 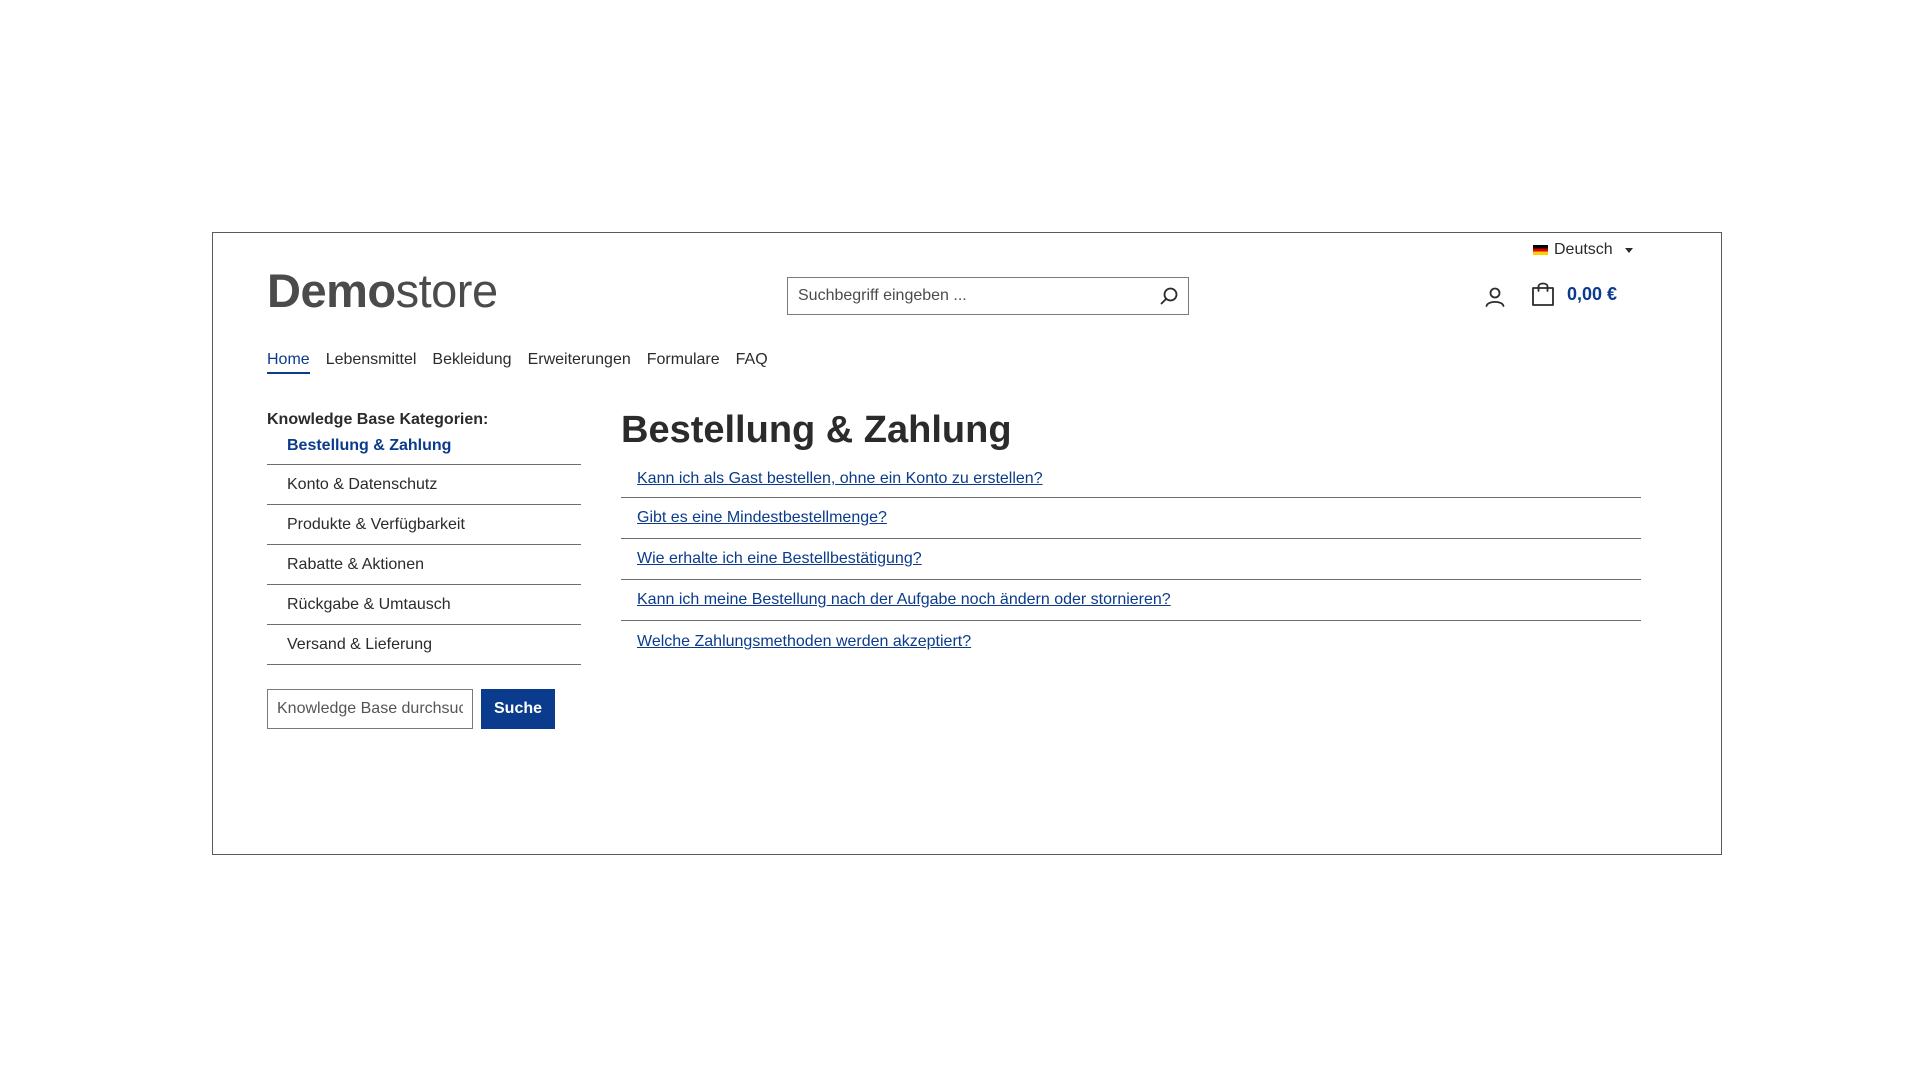 What do you see at coordinates (424, 485) in the screenshot?
I see `category-item-konto-datenschutz: Konto & Datenschutz` at bounding box center [424, 485].